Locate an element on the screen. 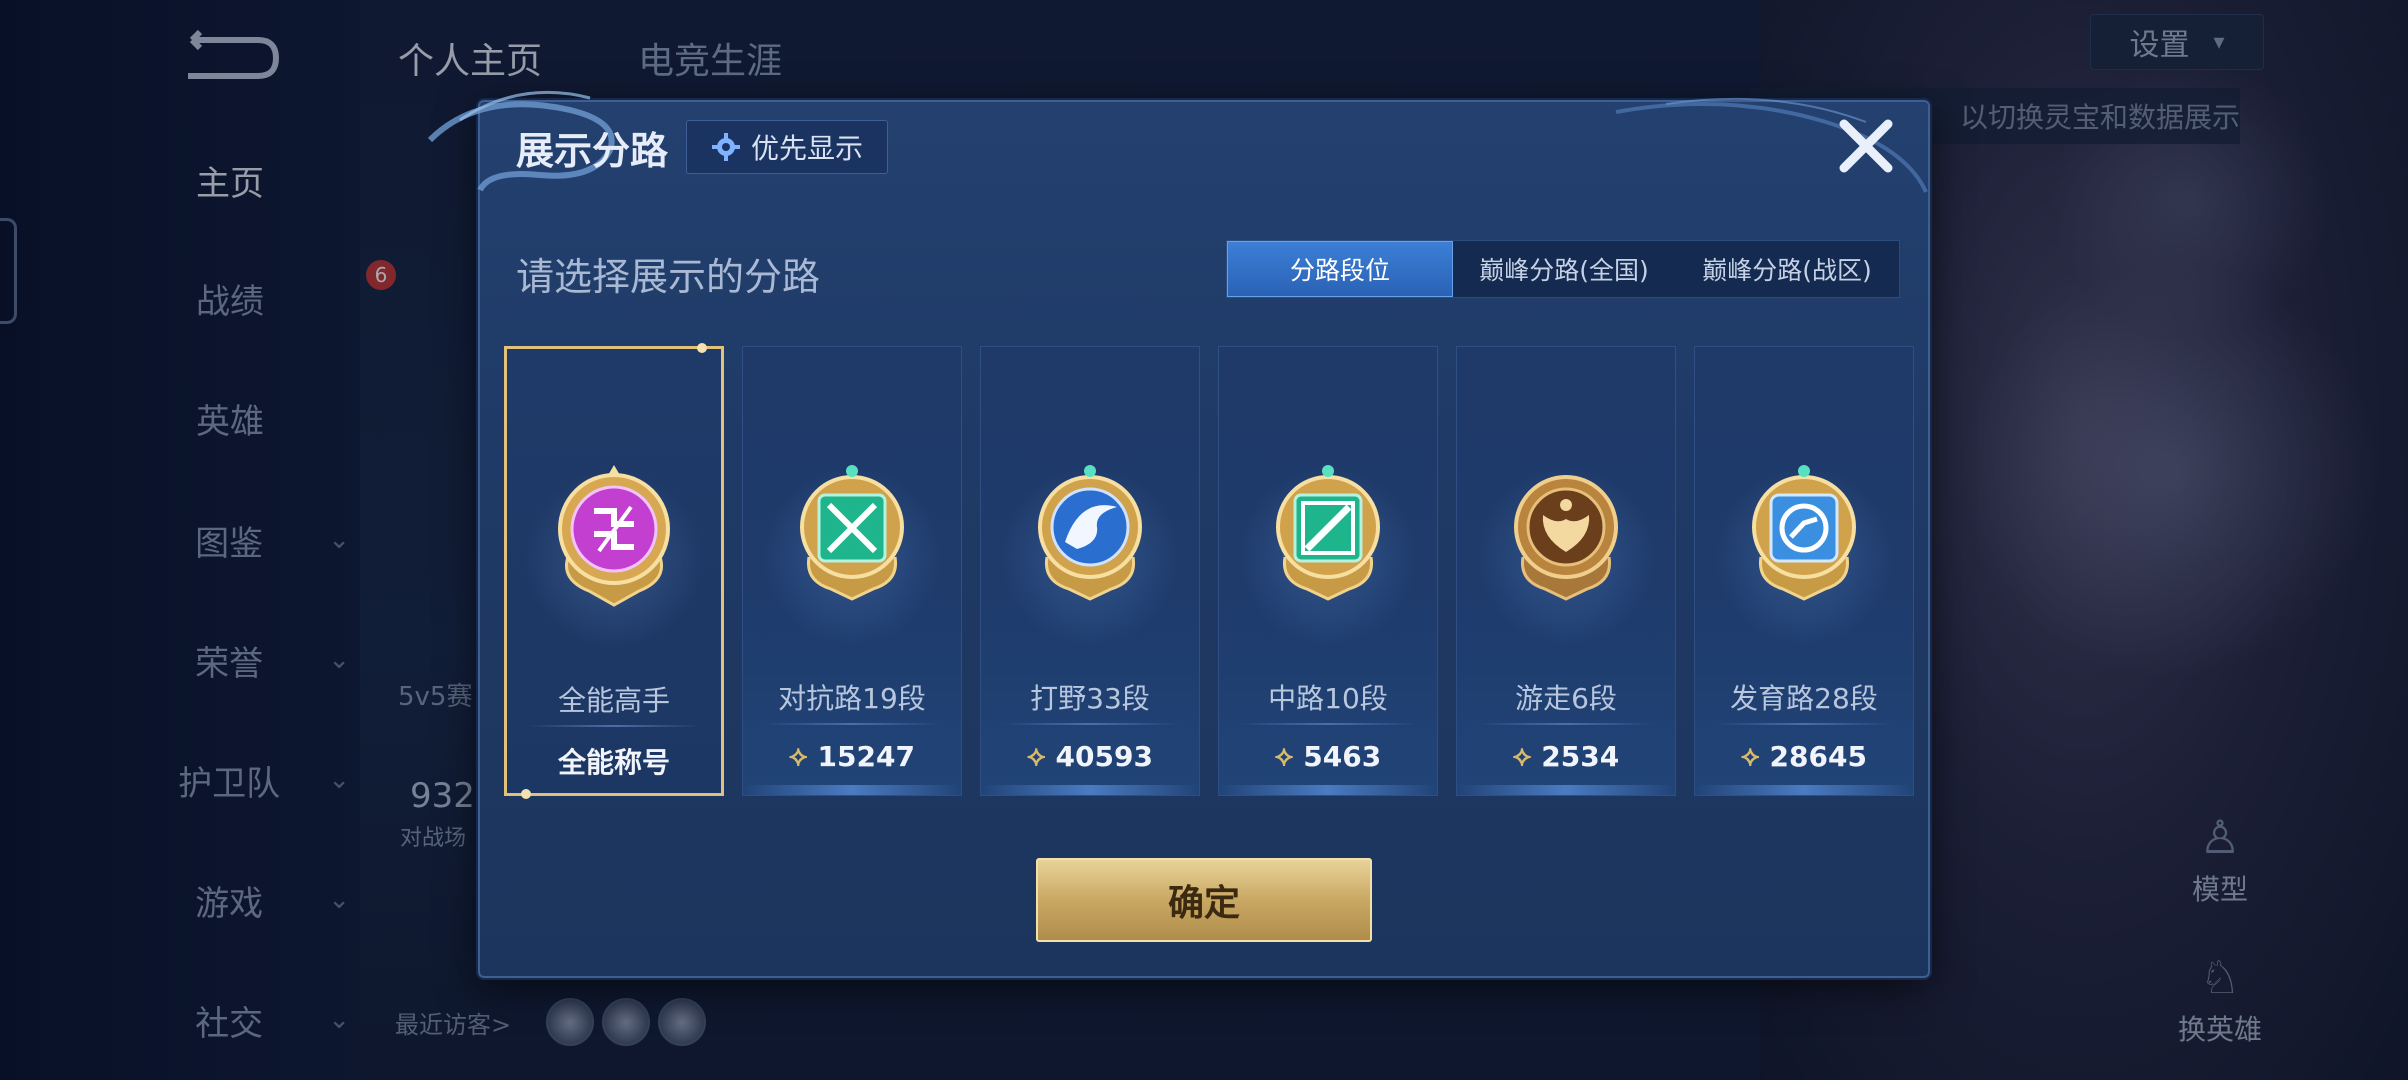  roam-emblem-icon is located at coordinates (1566, 538).